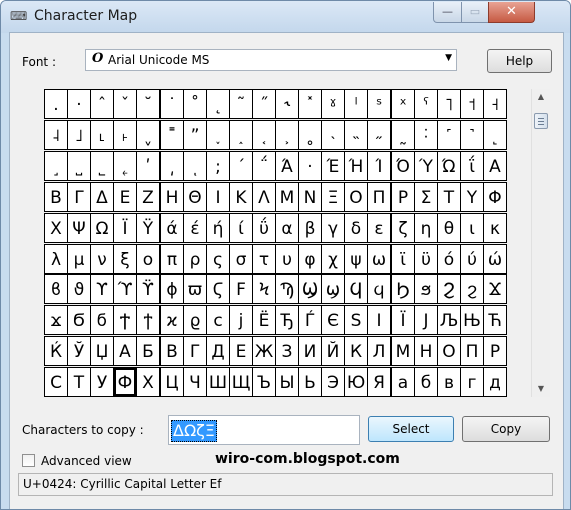 The height and width of the screenshot is (510, 571). I want to click on character-cell: ˜, so click(241, 104).